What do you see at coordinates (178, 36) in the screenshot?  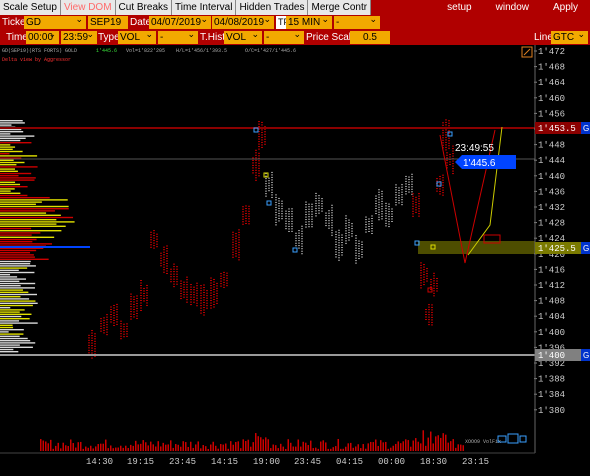 I see `type-extra-select: -` at bounding box center [178, 36].